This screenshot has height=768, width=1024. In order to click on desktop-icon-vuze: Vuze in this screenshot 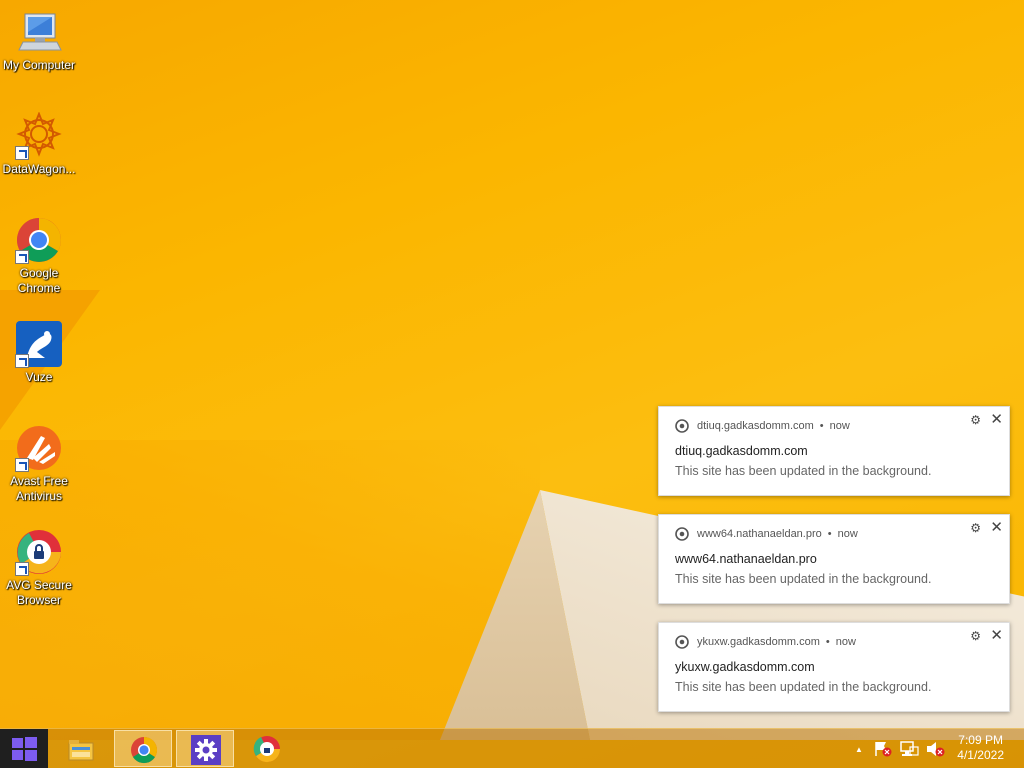, I will do `click(39, 352)`.